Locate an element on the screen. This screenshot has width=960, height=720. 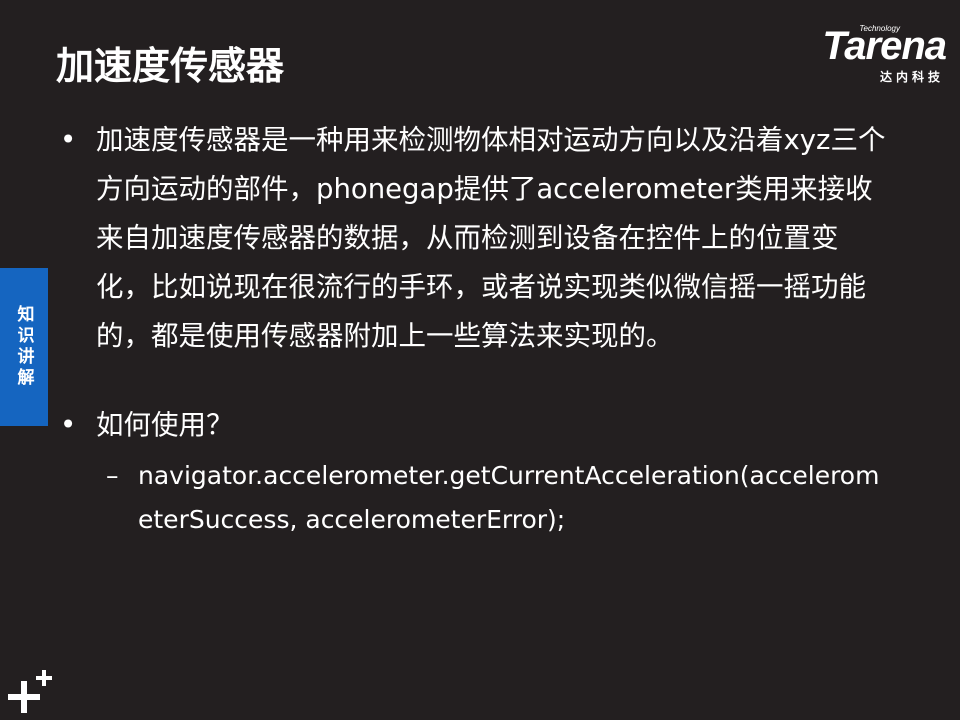
tarena-logo: Technology Tarena 达内科技 is located at coordinates (861, 54).